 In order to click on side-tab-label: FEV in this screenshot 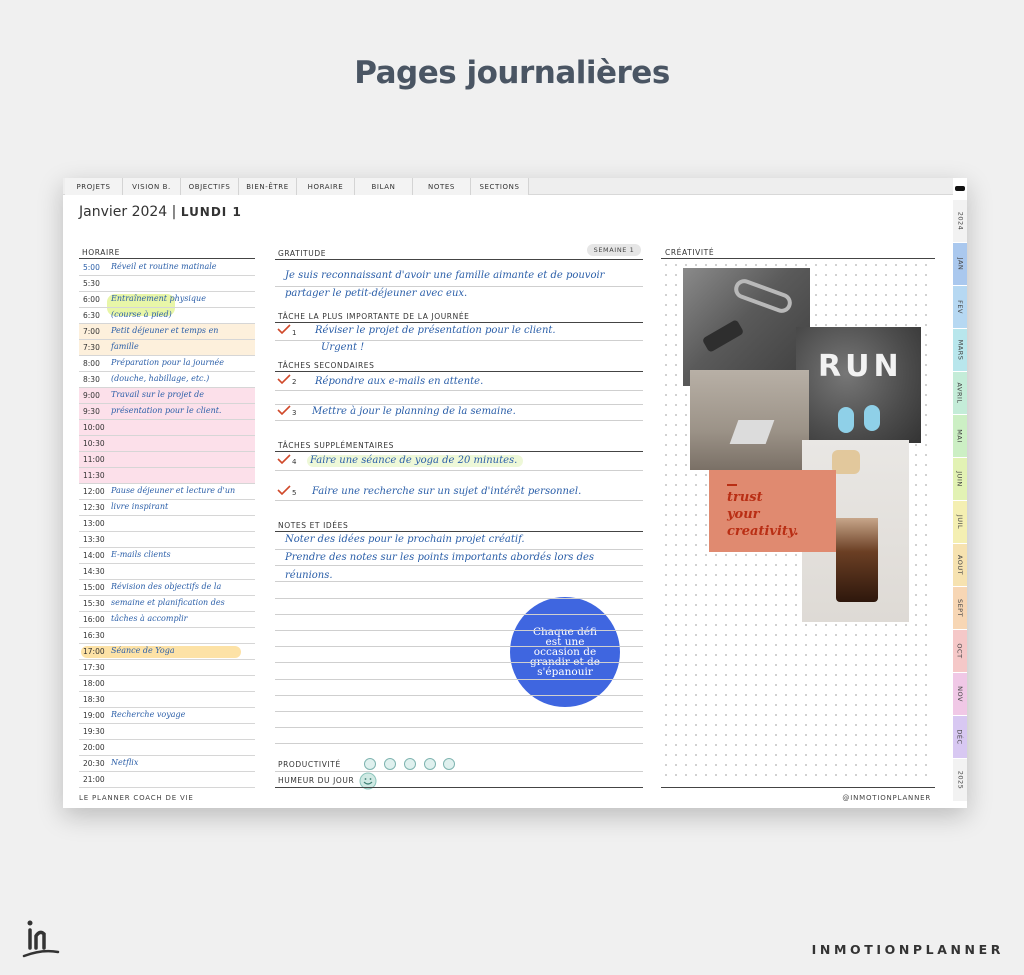, I will do `click(959, 307)`.